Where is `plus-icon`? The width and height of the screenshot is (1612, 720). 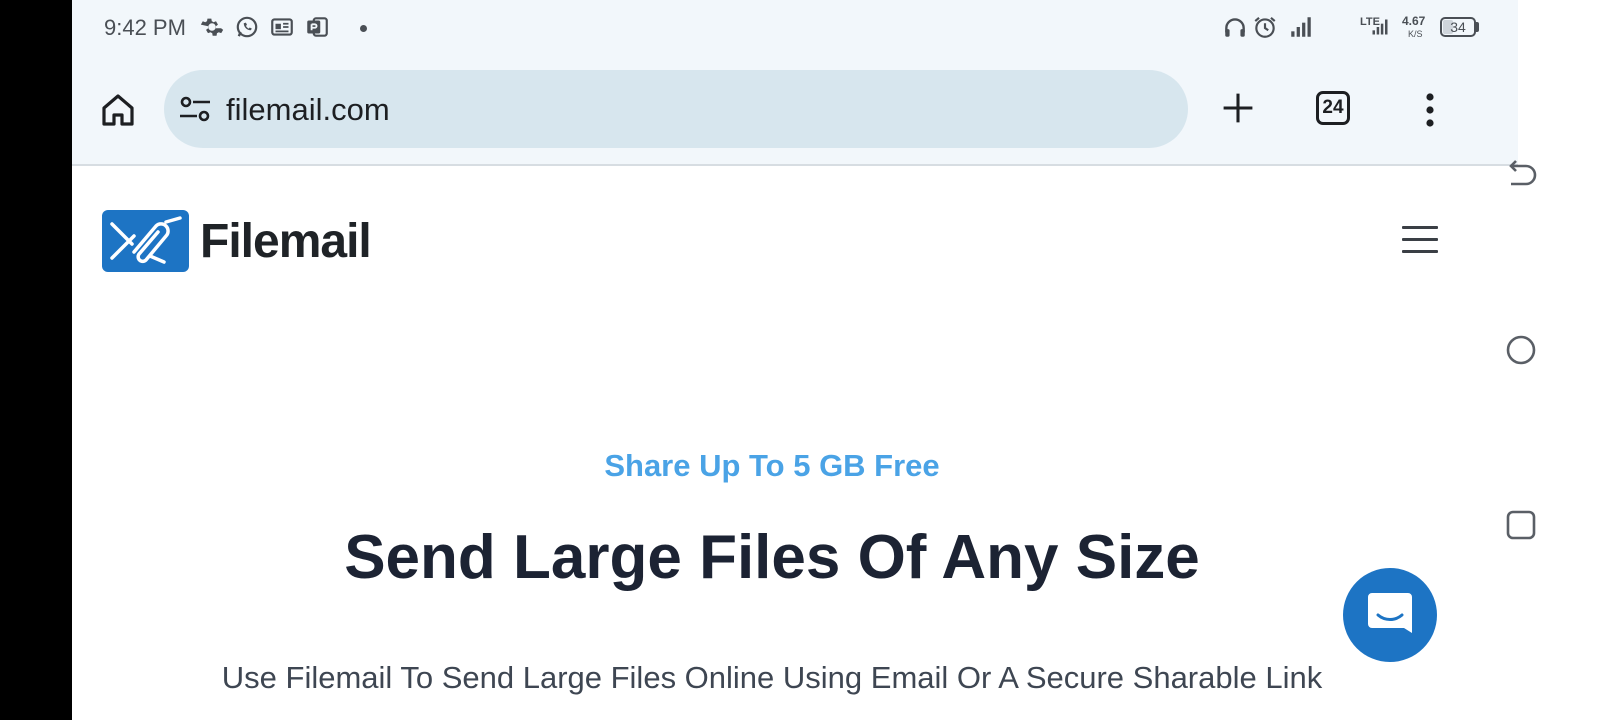 plus-icon is located at coordinates (1238, 108).